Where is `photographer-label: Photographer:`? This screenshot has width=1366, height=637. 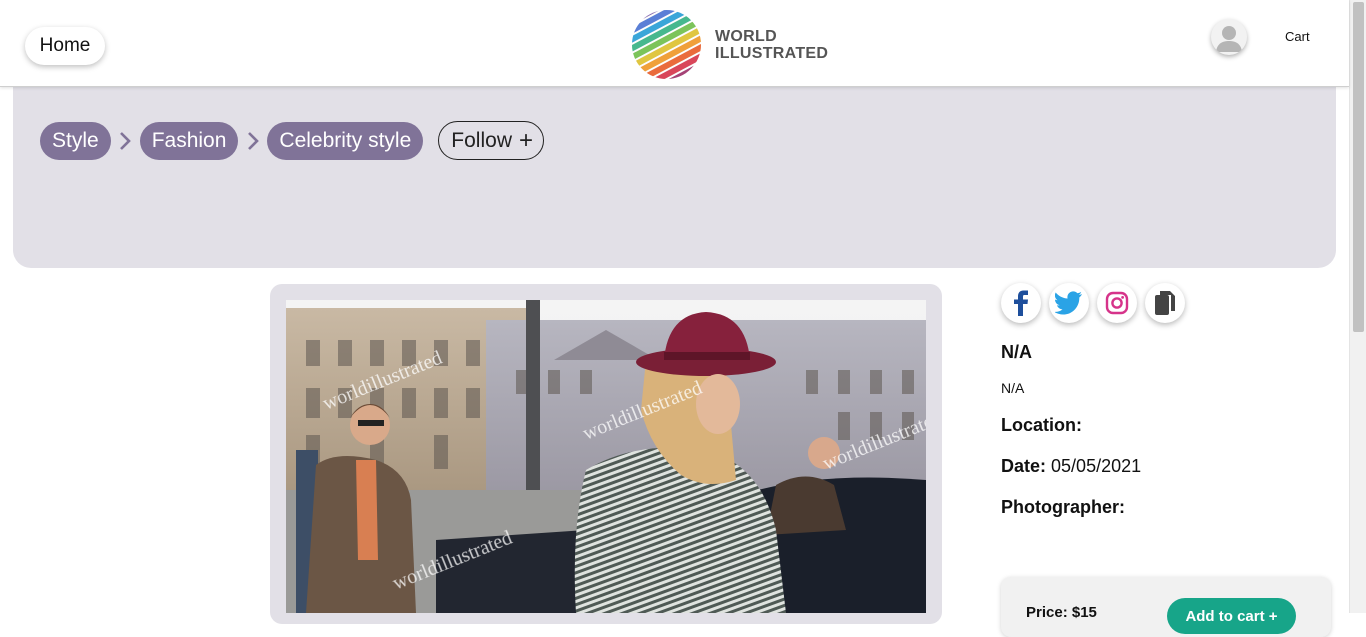
photographer-label: Photographer: is located at coordinates (1063, 507).